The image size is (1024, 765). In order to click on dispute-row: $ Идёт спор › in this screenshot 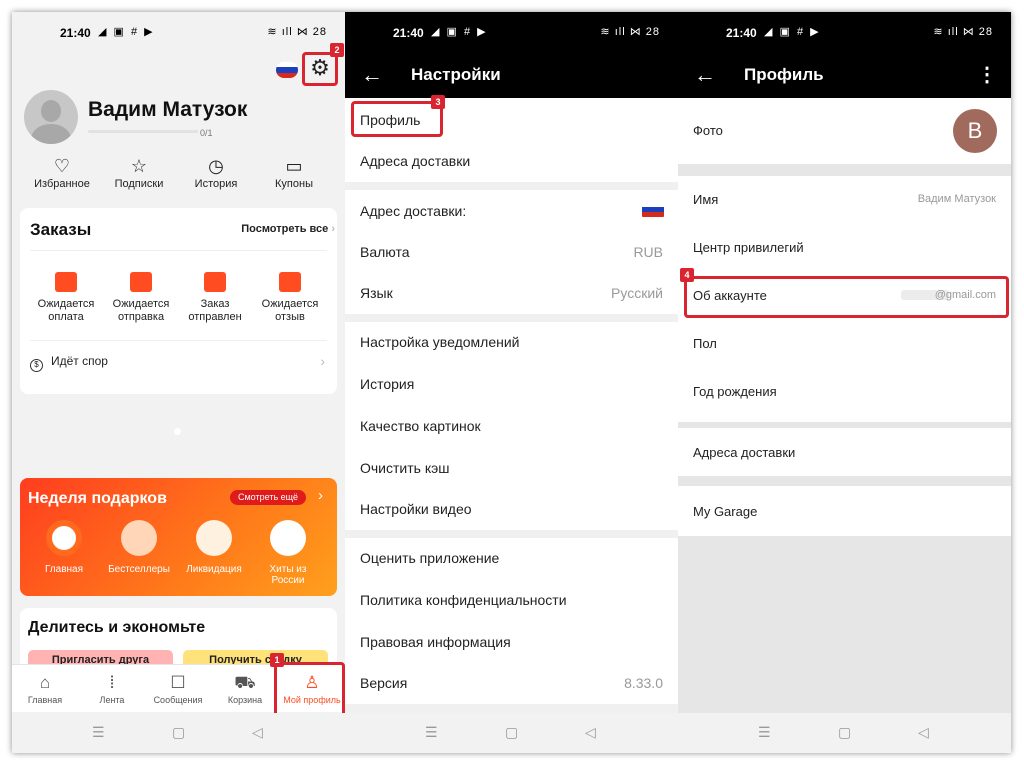, I will do `click(178, 362)`.